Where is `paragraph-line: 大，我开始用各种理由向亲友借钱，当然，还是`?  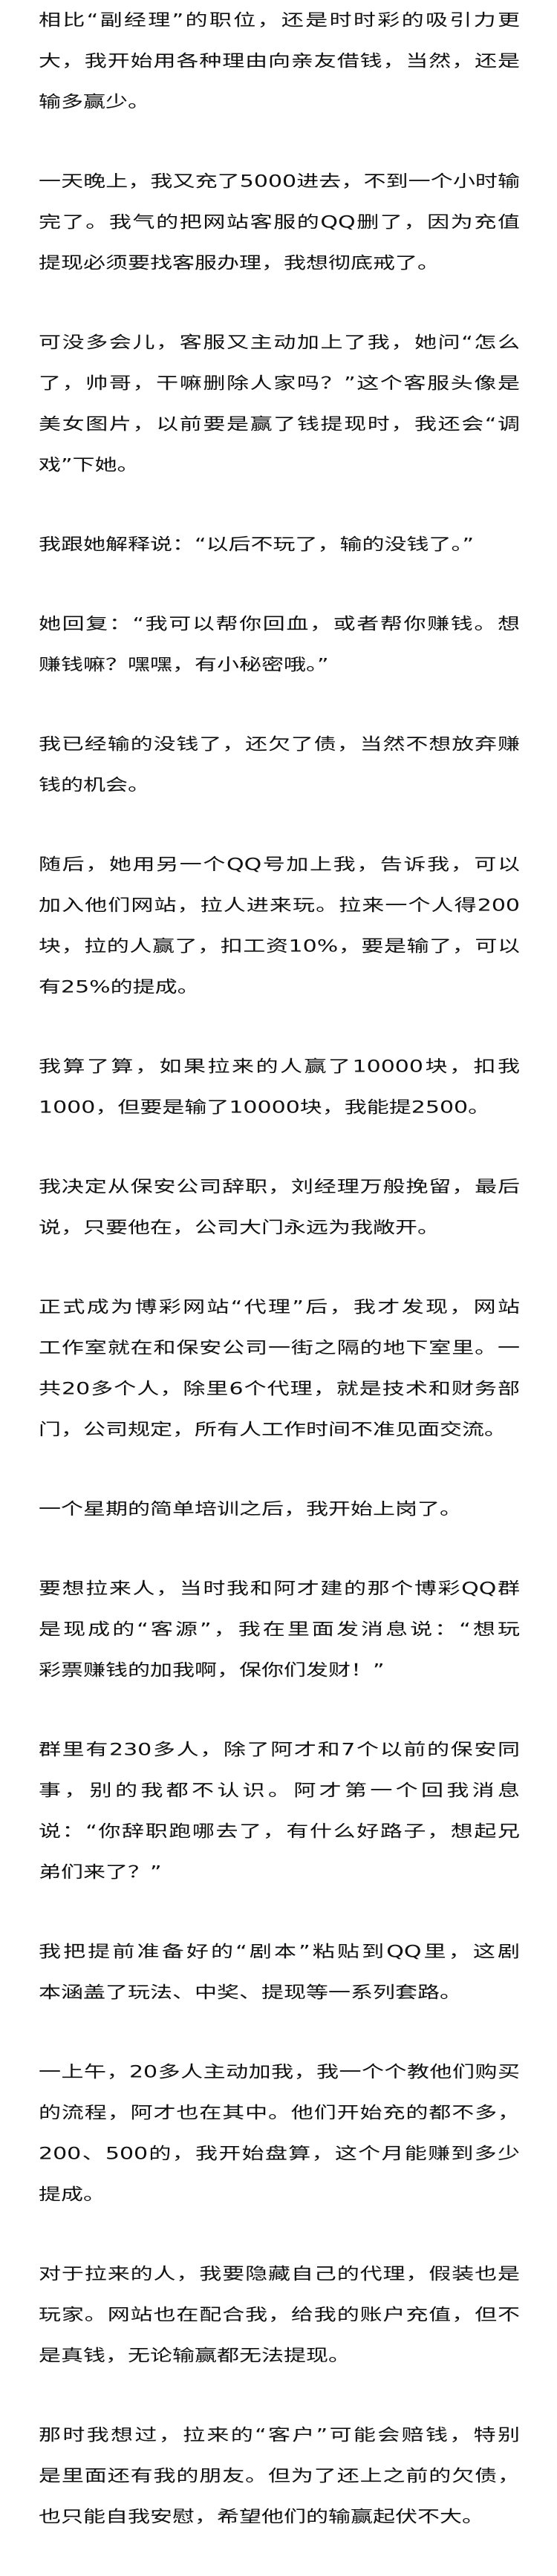 paragraph-line: 大，我开始用各种理由向亲友借钱，当然，还是 is located at coordinates (279, 61).